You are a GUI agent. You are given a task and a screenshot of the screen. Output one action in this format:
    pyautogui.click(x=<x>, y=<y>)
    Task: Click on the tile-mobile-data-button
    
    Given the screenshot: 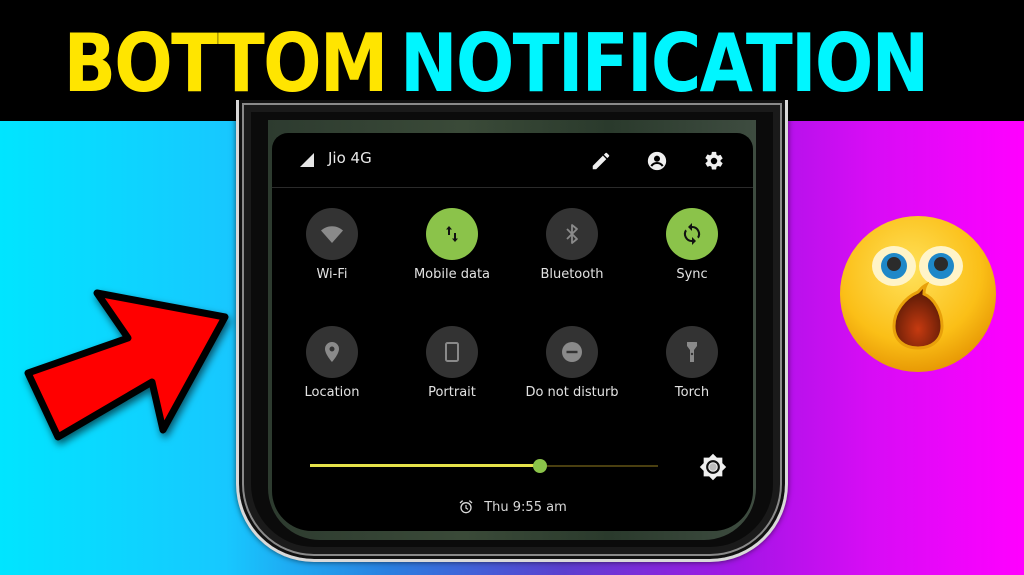 What is the action you would take?
    pyautogui.click(x=452, y=234)
    